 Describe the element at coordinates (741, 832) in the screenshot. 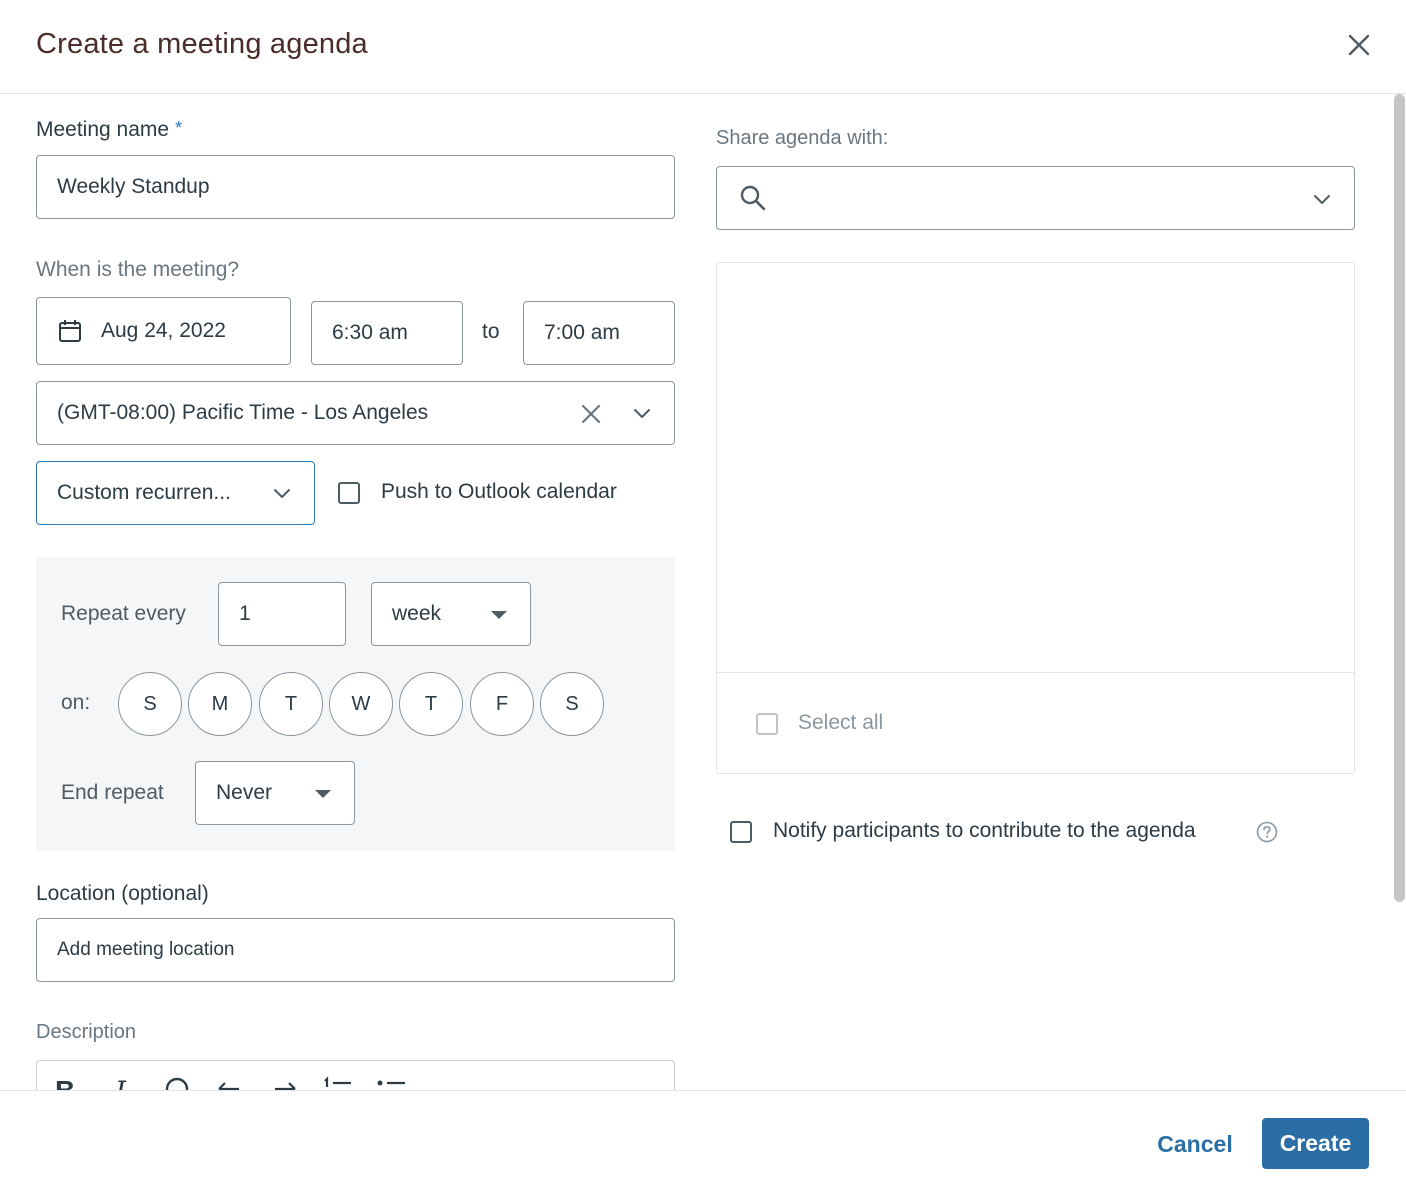

I see `notify-checkbox` at that location.